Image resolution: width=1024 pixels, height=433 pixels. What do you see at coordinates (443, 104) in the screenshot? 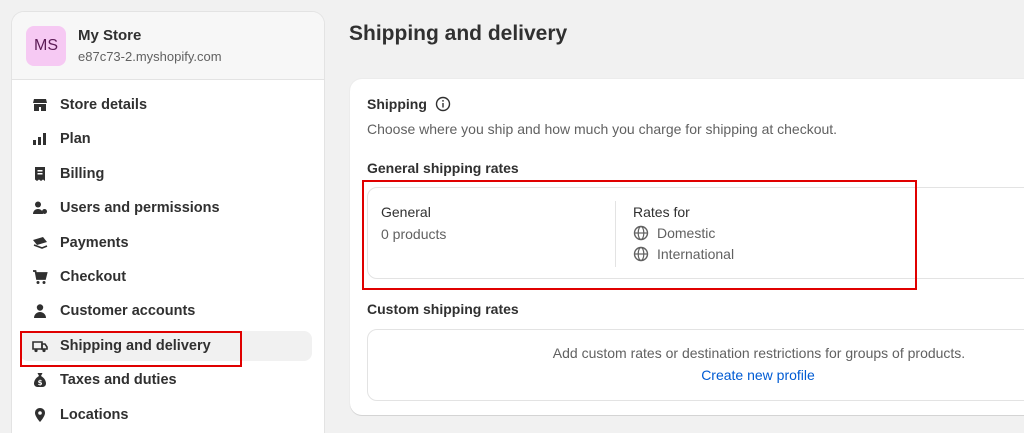
I see `info-icon` at bounding box center [443, 104].